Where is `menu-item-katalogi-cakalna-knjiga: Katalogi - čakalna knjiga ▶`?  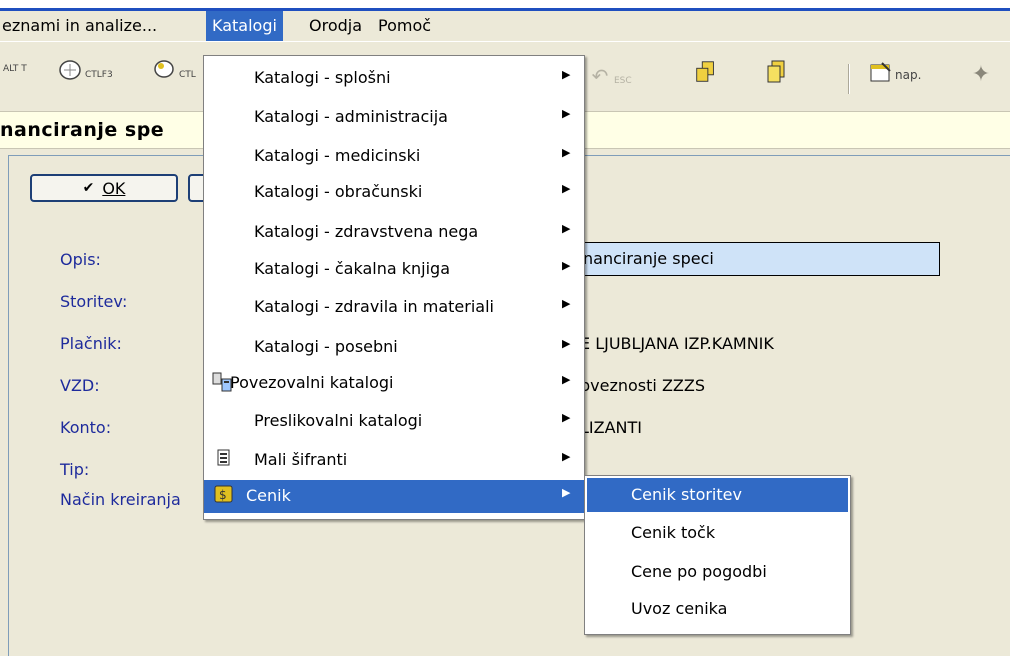
menu-item-katalogi-cakalna-knjiga: Katalogi - čakalna knjiga ▶ is located at coordinates (394, 269).